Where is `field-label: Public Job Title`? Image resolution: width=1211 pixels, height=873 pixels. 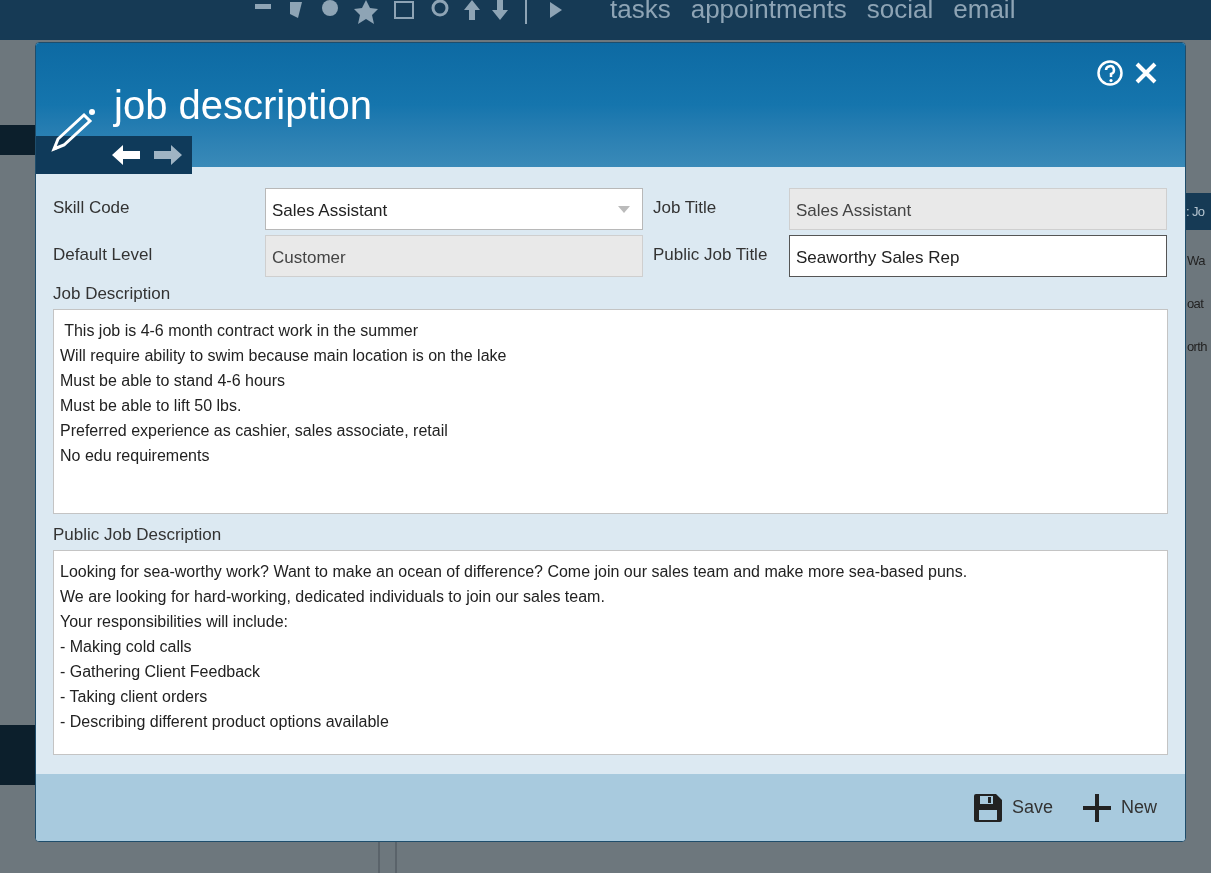
field-label: Public Job Title is located at coordinates (711, 255).